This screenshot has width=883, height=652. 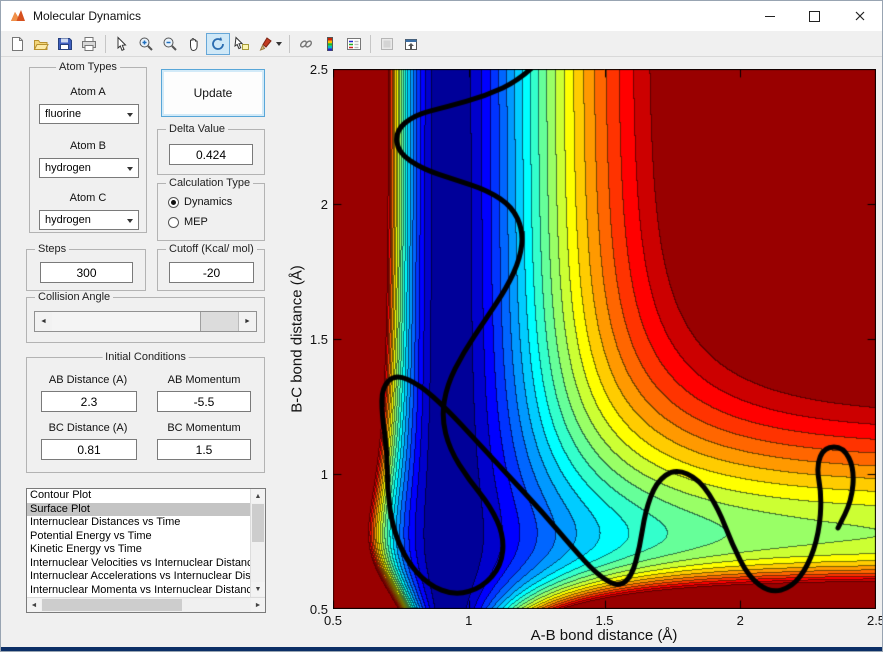 I want to click on arrow-right-icon: ►, so click(x=258, y=605).